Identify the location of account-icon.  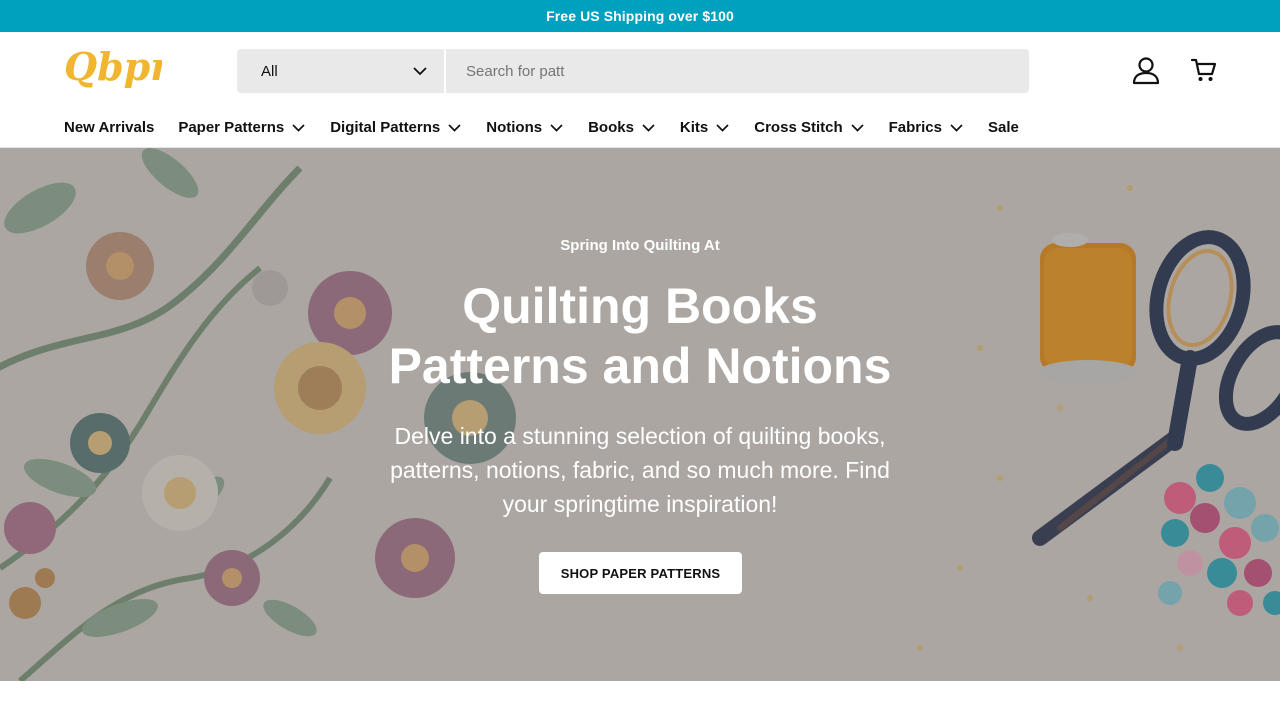
(1146, 70).